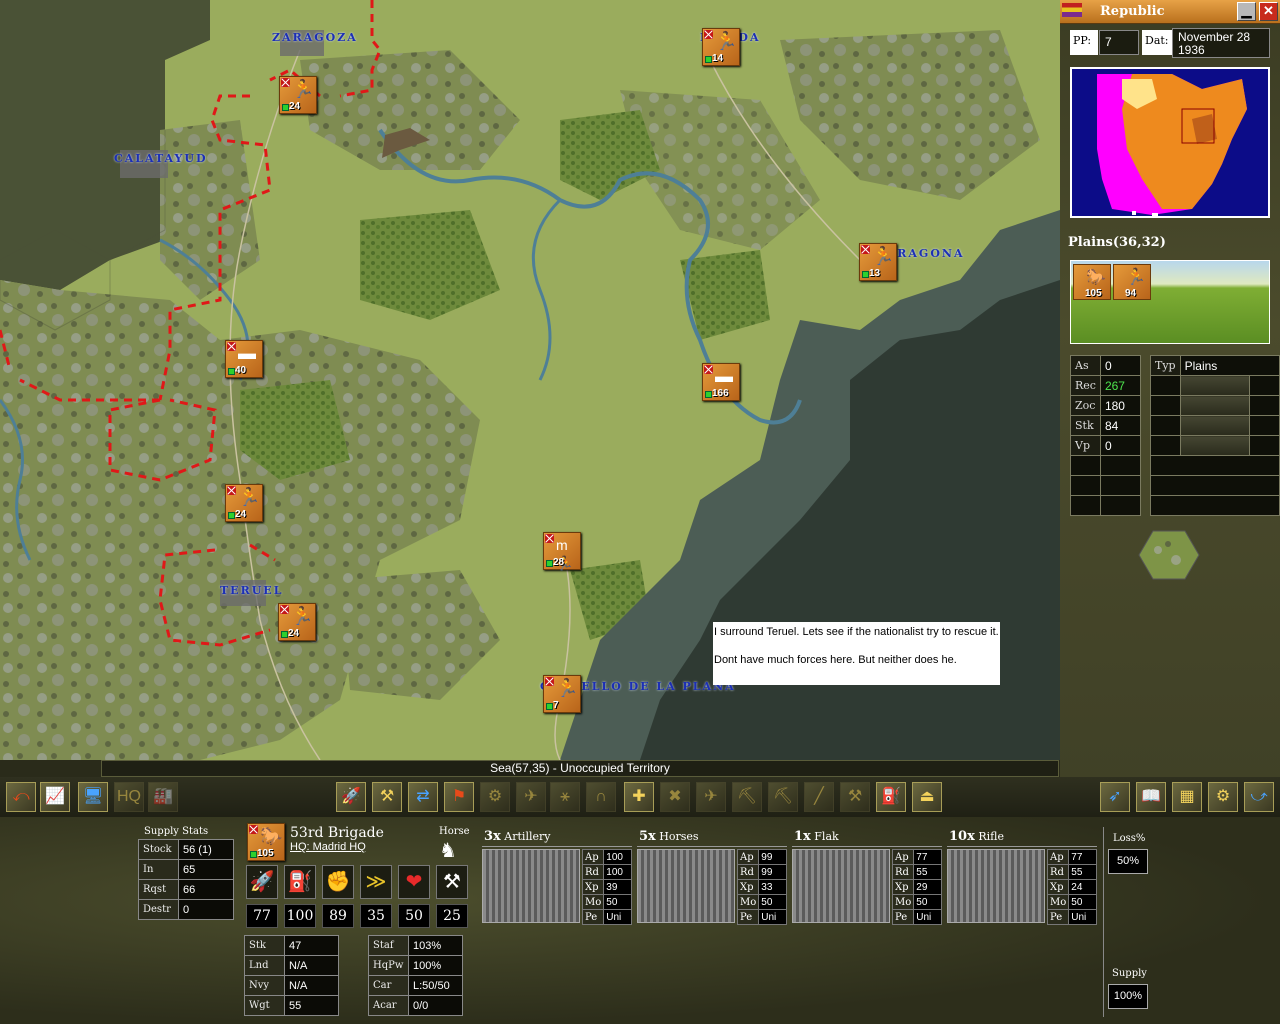 This screenshot has width=1280, height=1024. Describe the element at coordinates (129, 797) in the screenshot. I see `hq-button: HQ` at that location.